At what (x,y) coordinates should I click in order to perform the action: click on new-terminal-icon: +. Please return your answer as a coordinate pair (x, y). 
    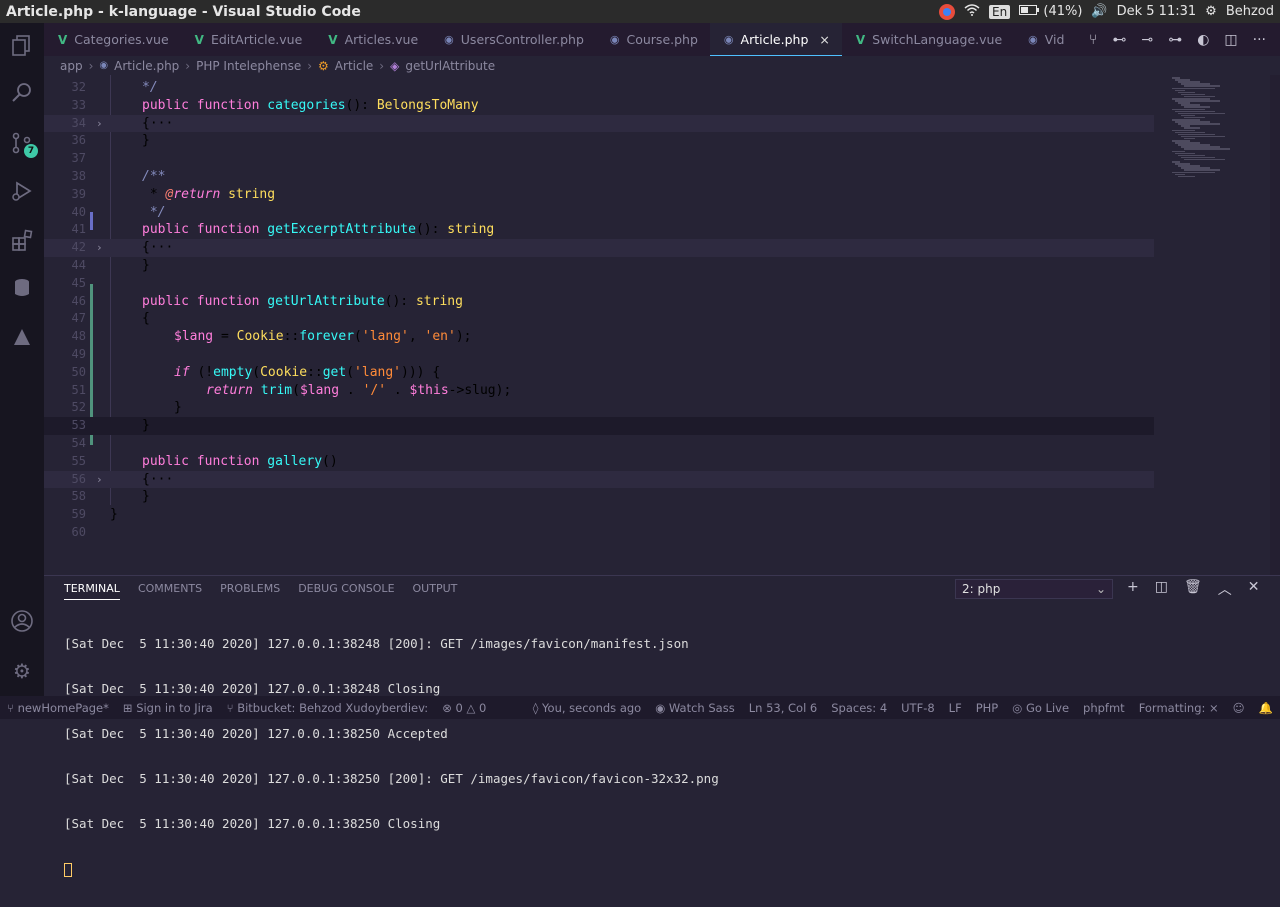
    Looking at the image, I should click on (1133, 589).